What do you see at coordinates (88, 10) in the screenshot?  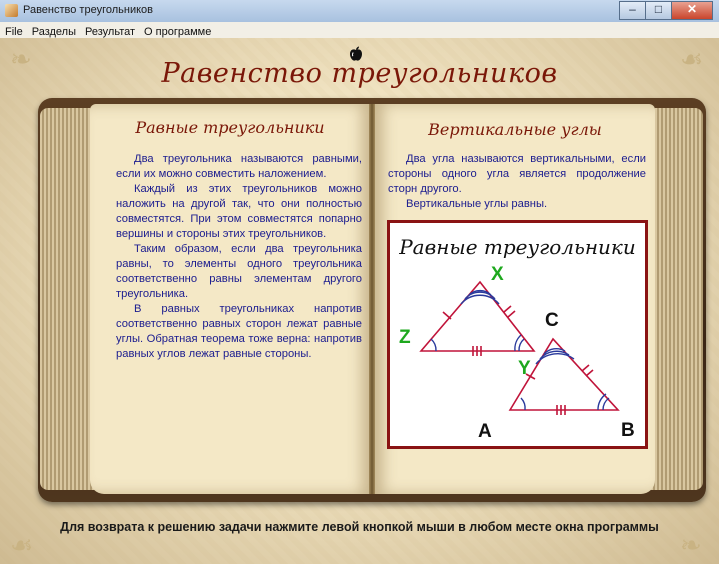 I see `window-title: Равенство треугольников` at bounding box center [88, 10].